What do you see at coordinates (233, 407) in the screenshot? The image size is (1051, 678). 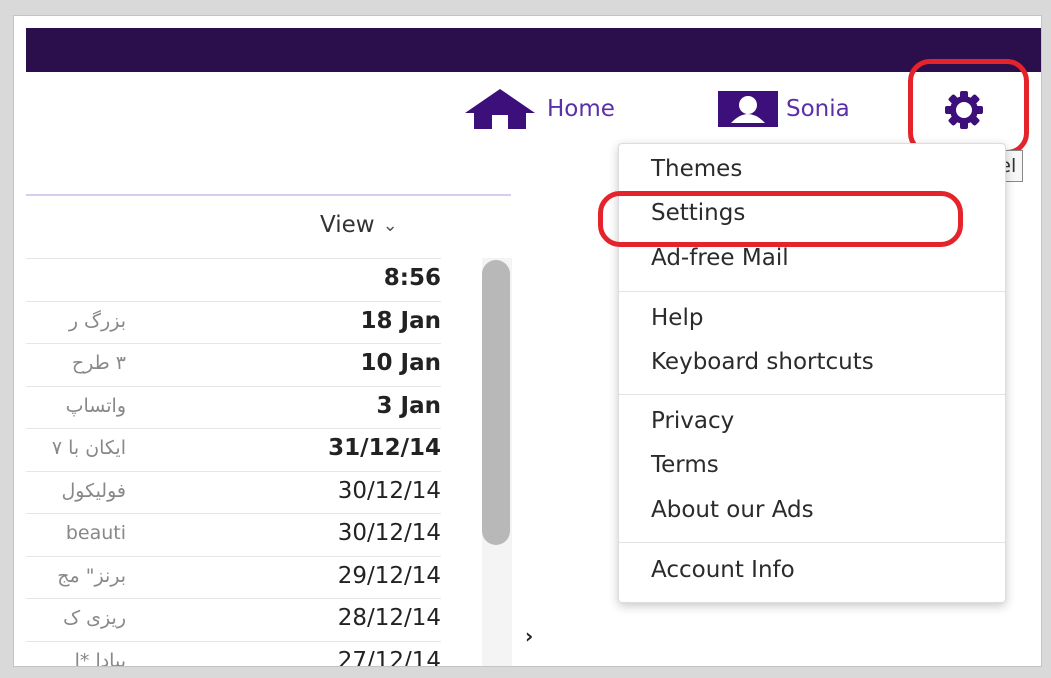 I see `message-row: واتساپ 3 Jan` at bounding box center [233, 407].